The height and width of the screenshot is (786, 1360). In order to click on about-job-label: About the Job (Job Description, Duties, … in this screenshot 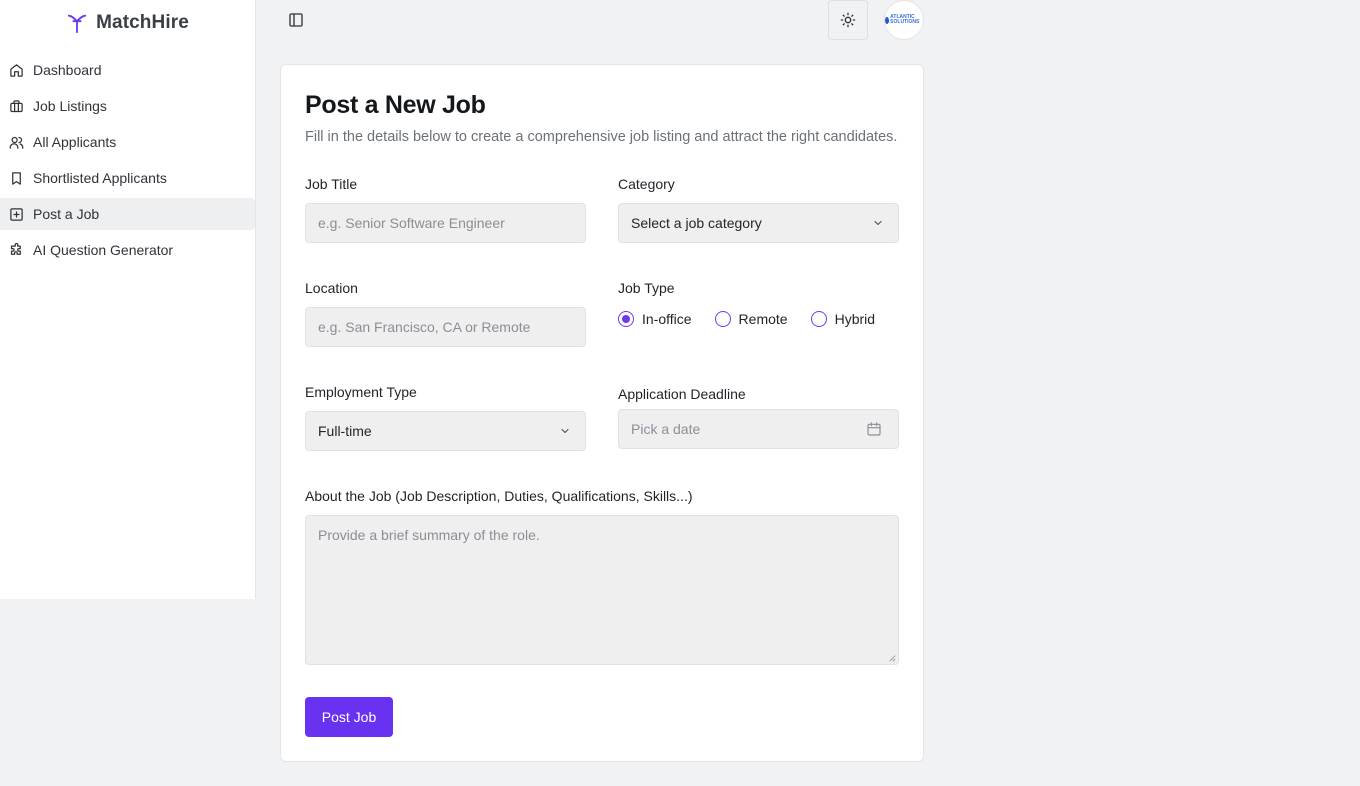, I will do `click(499, 496)`.